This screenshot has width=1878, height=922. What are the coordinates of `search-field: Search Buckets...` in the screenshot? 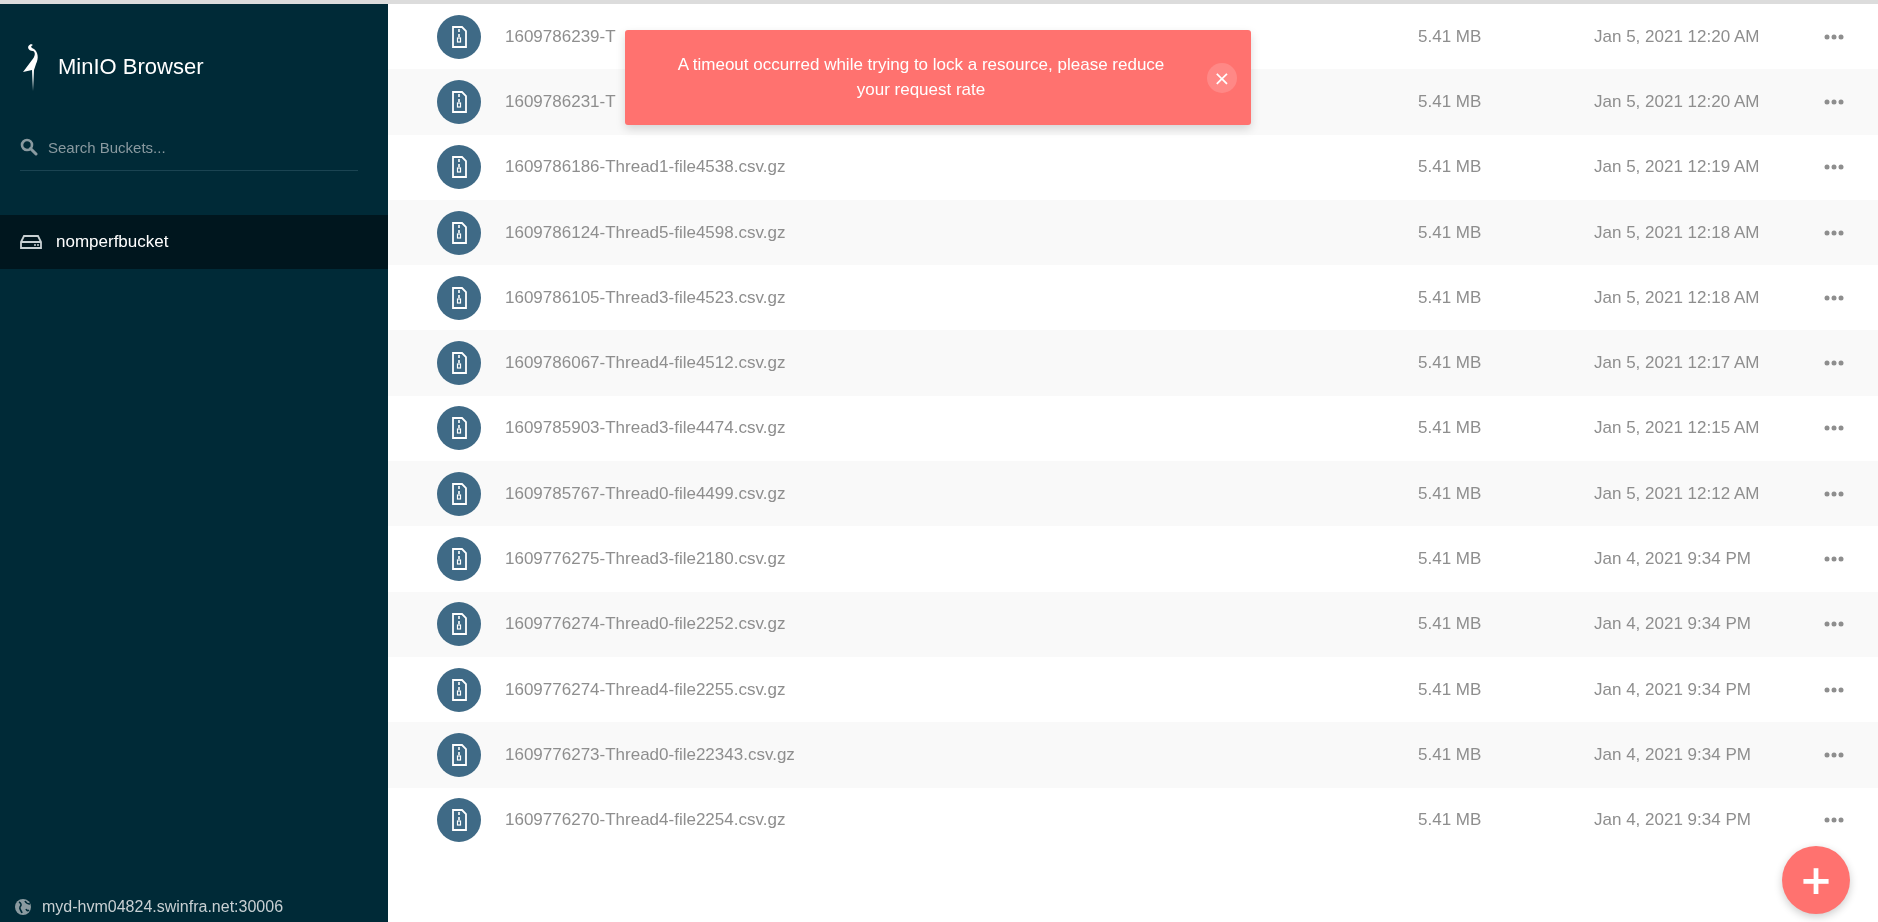 It's located at (188, 147).